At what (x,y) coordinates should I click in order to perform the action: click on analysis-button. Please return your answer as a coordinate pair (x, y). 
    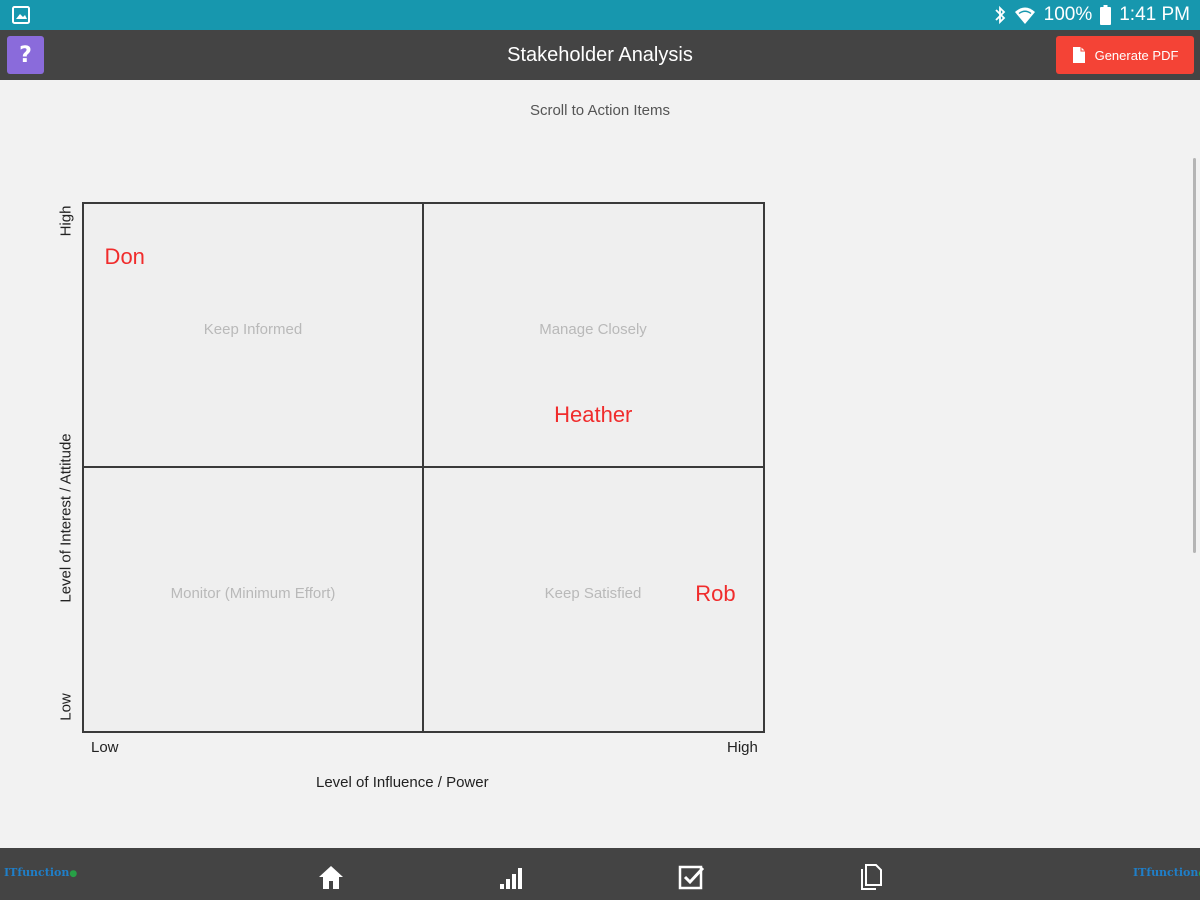
    Looking at the image, I should click on (511, 877).